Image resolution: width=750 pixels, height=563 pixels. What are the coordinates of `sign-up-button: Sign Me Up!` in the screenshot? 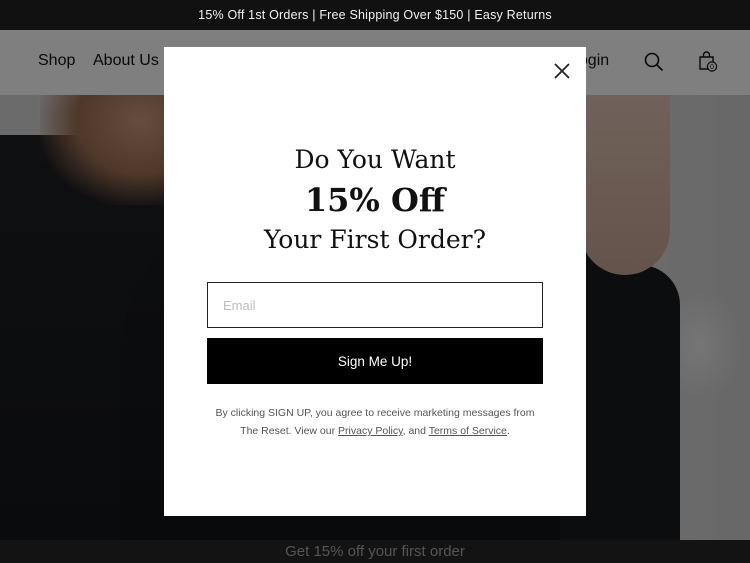 It's located at (375, 361).